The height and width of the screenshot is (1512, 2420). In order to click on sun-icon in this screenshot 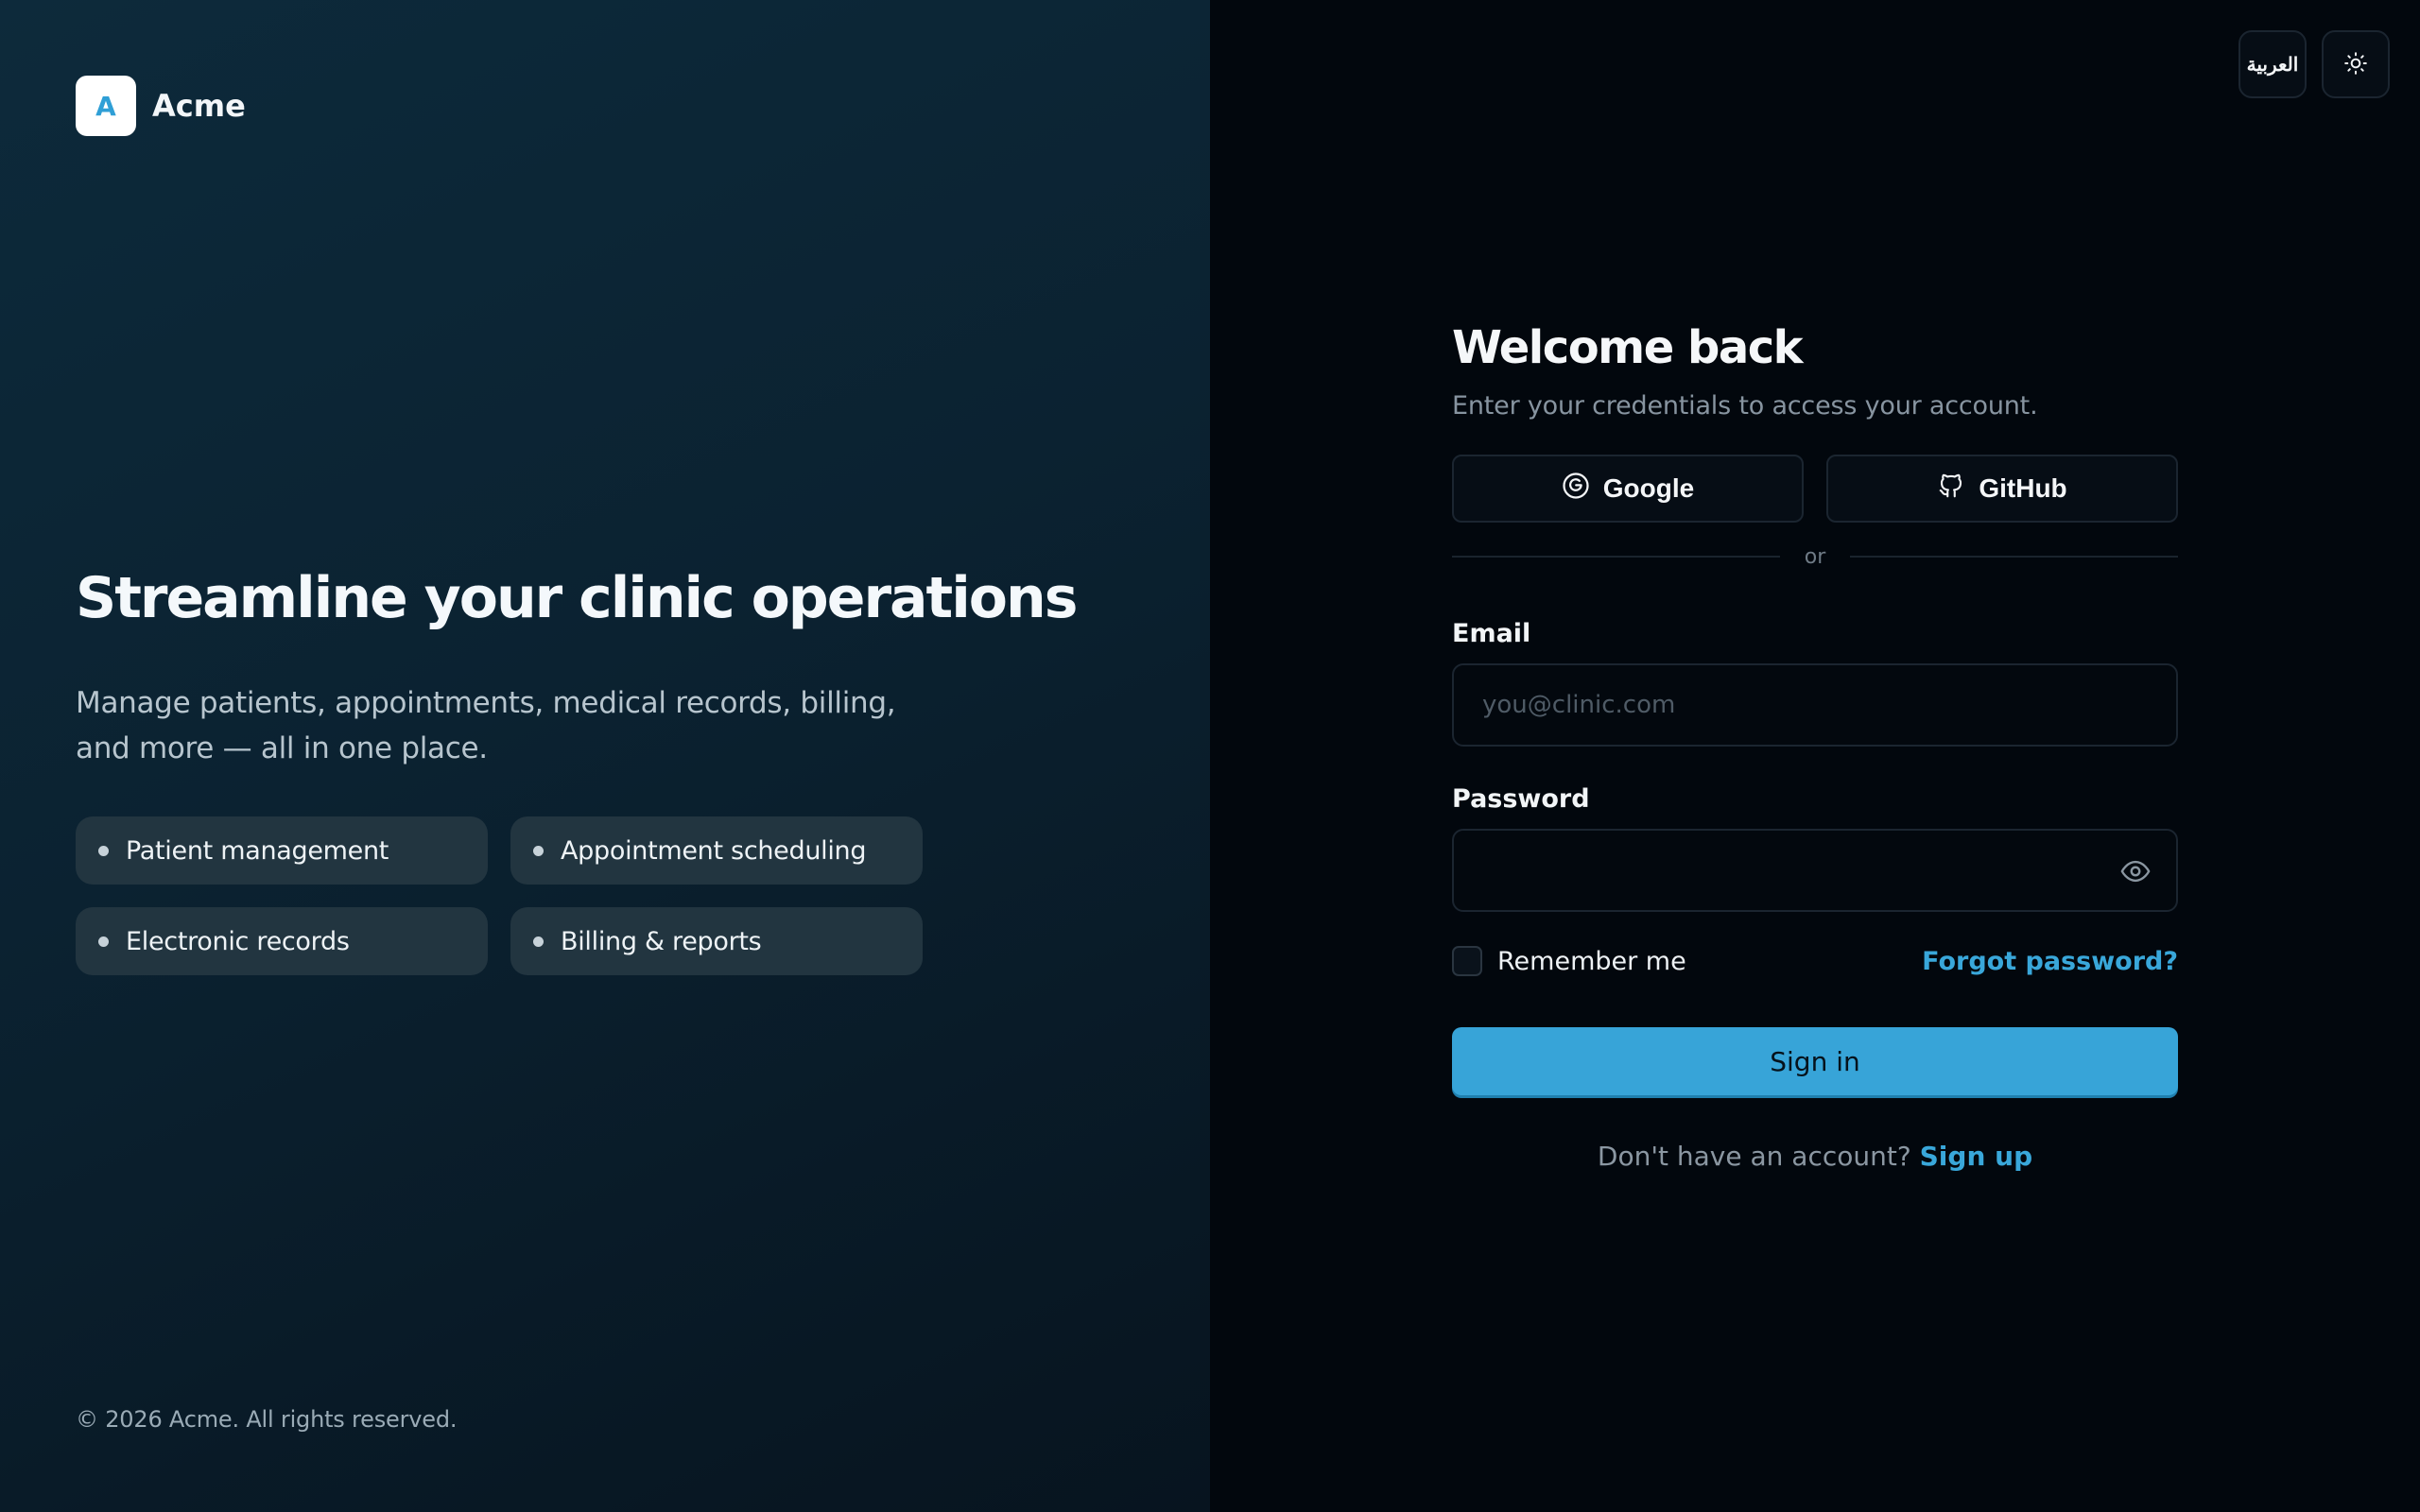, I will do `click(2355, 64)`.